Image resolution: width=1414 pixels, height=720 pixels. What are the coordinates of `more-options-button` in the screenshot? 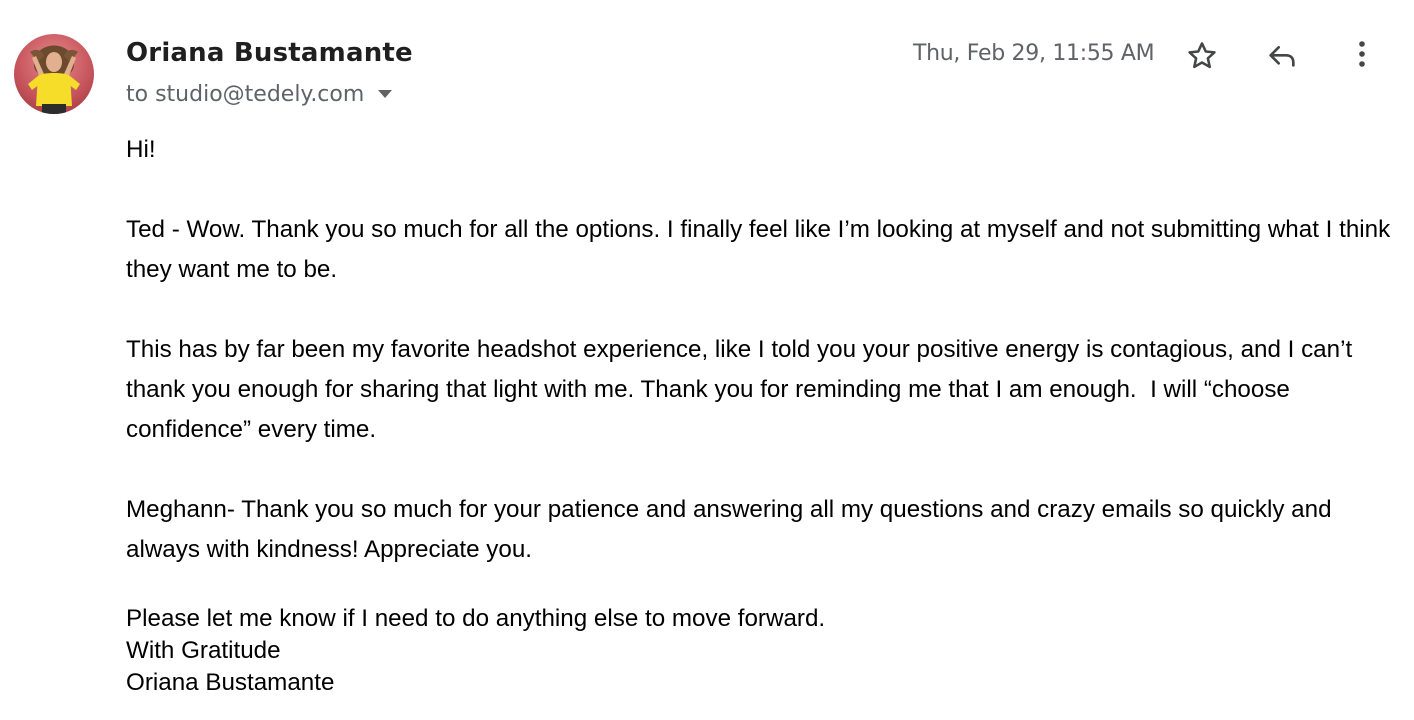 It's located at (1362, 54).